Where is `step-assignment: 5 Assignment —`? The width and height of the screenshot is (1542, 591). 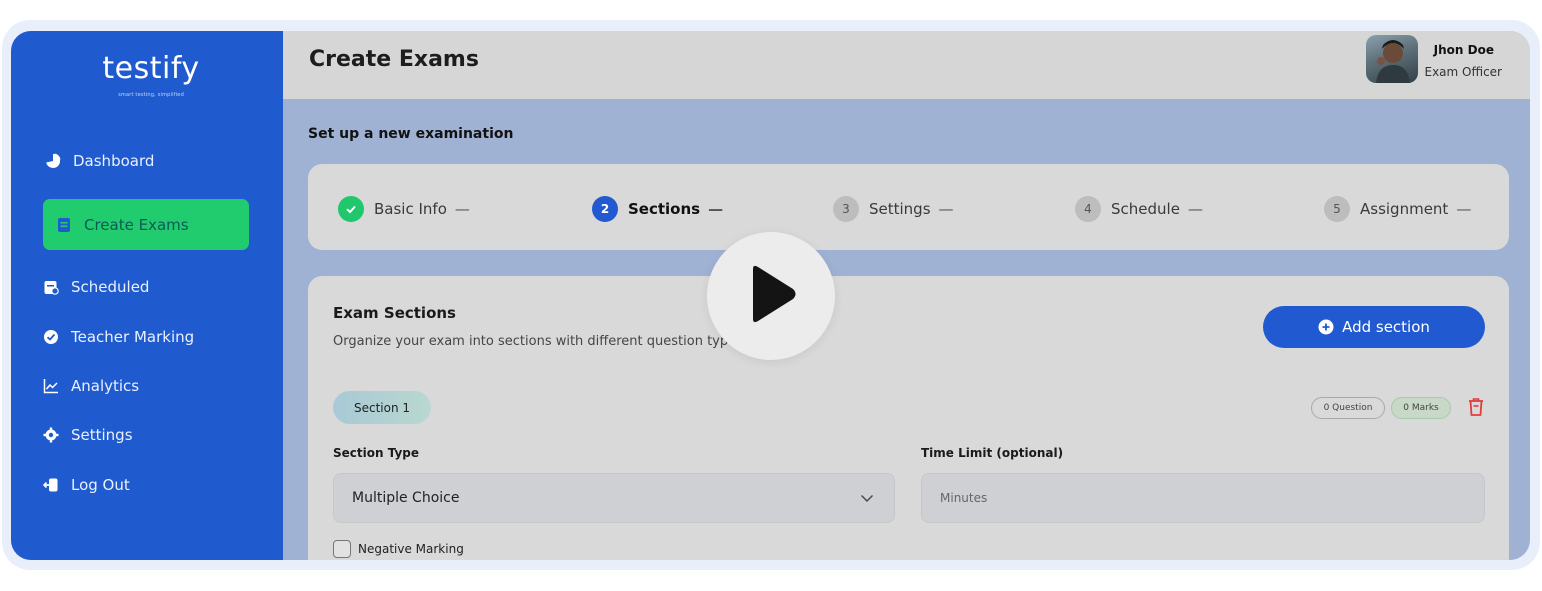
step-assignment: 5 Assignment — is located at coordinates (1397, 209).